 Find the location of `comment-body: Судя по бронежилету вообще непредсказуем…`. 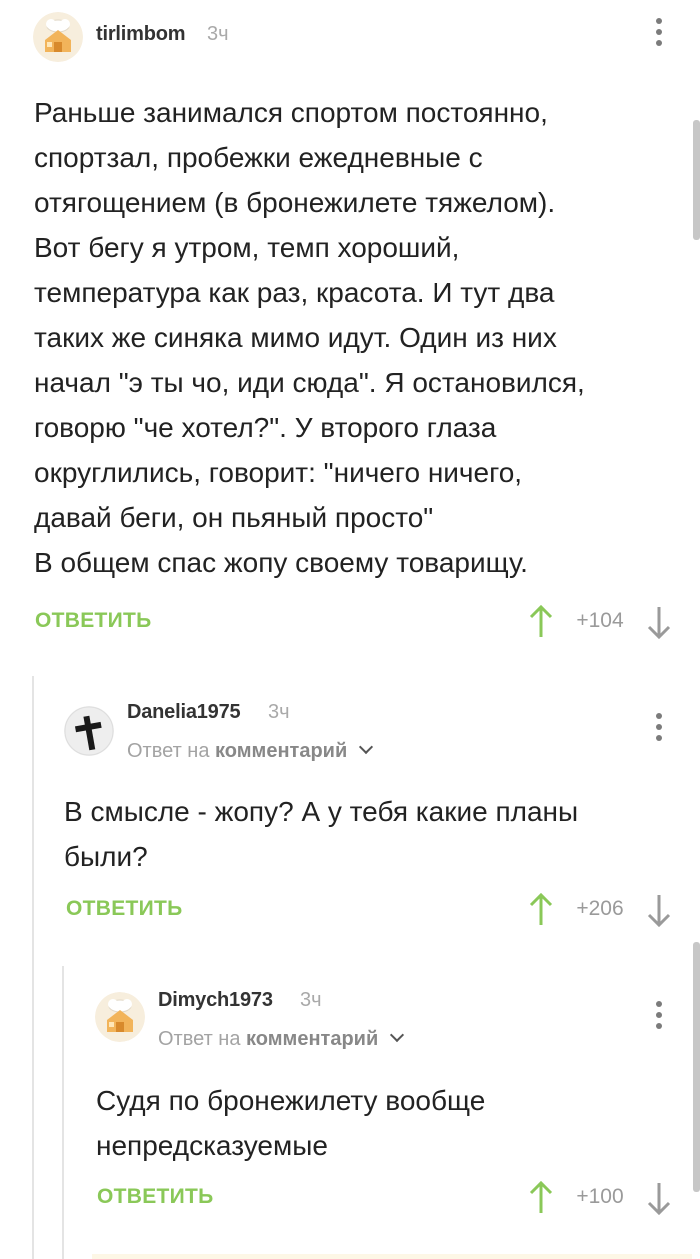

comment-body: Судя по бронежилету вообще непредсказуем… is located at coordinates (291, 1123).